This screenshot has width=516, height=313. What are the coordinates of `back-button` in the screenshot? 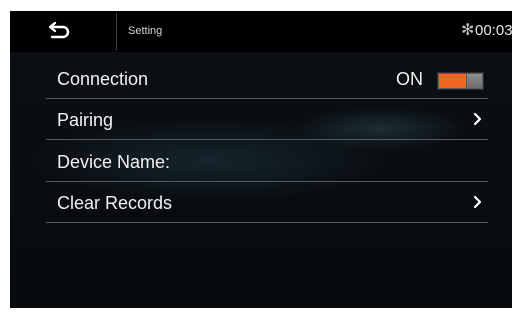 It's located at (63, 31).